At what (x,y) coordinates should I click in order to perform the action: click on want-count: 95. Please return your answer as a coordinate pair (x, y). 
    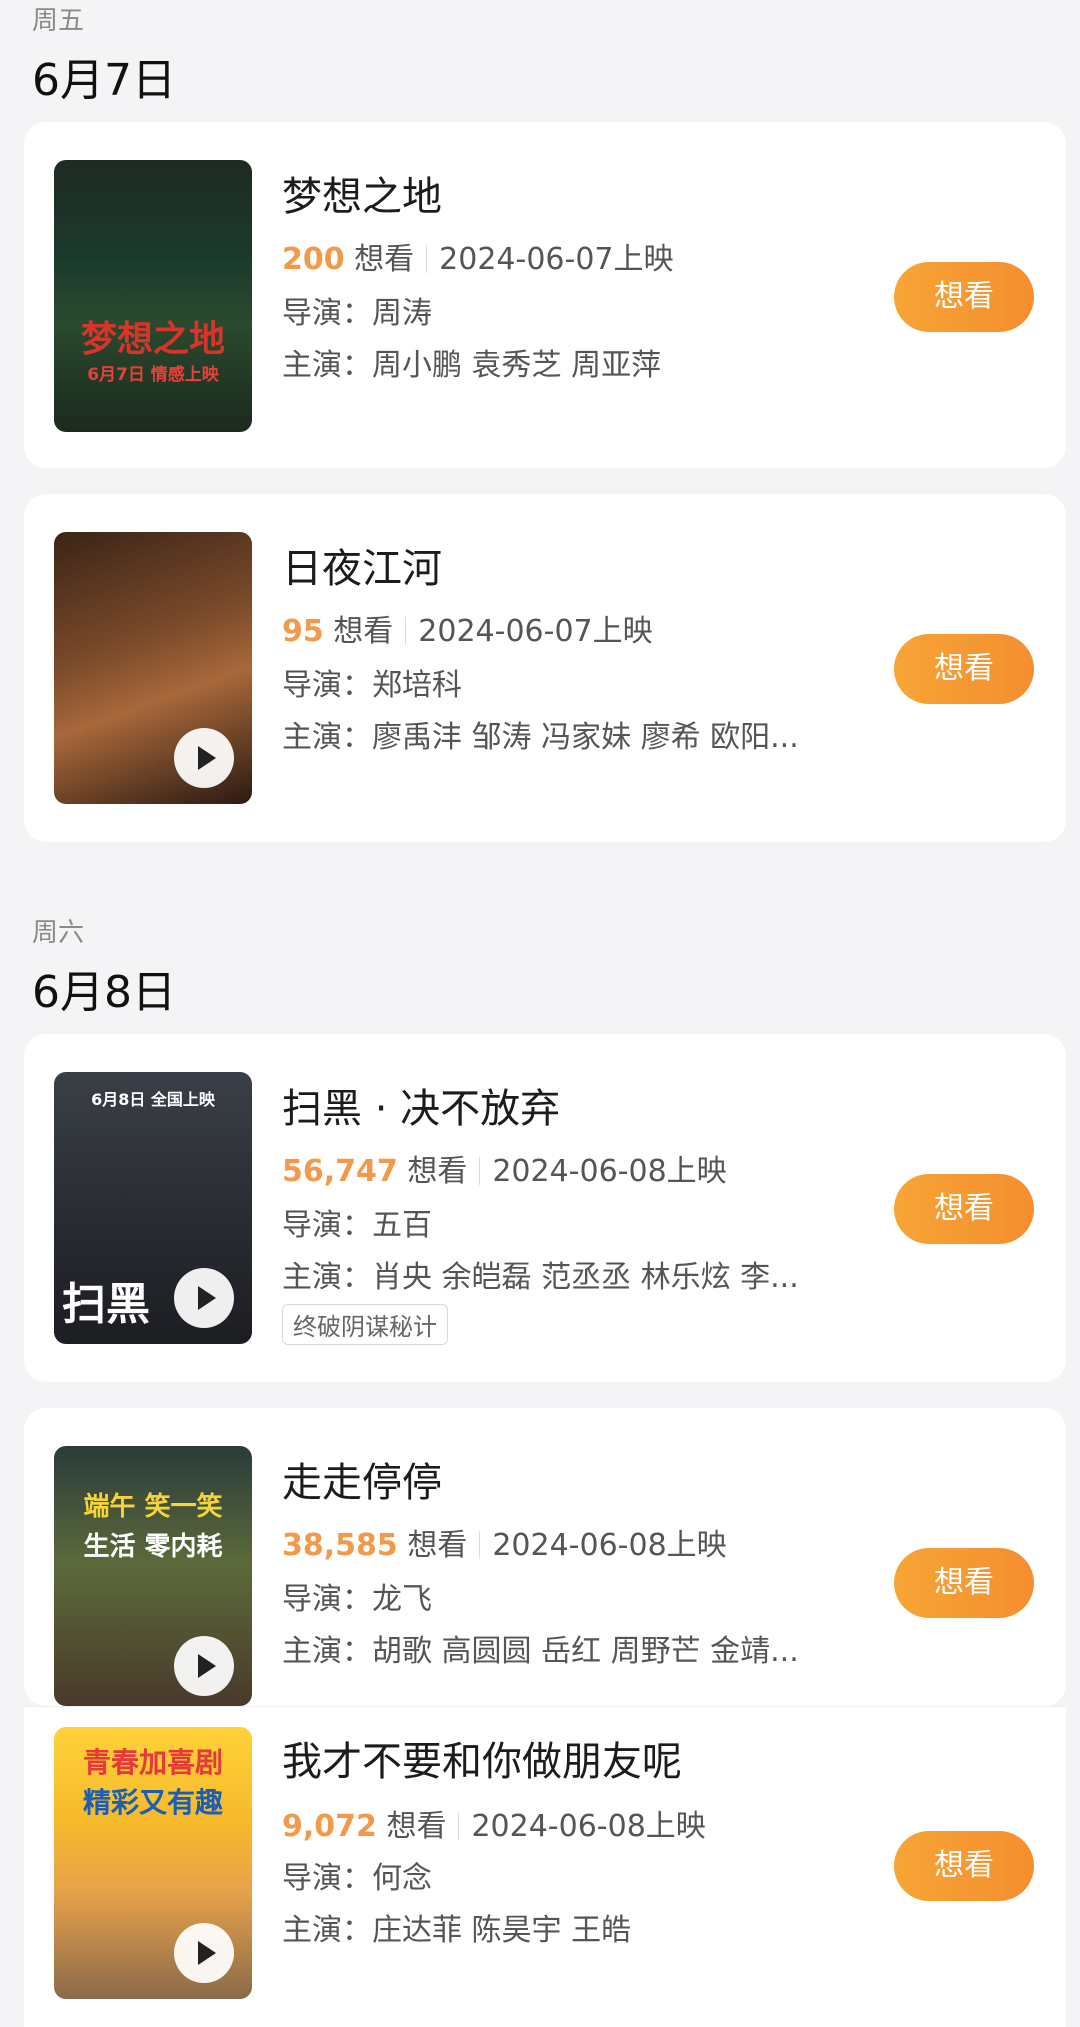
    Looking at the image, I should click on (303, 631).